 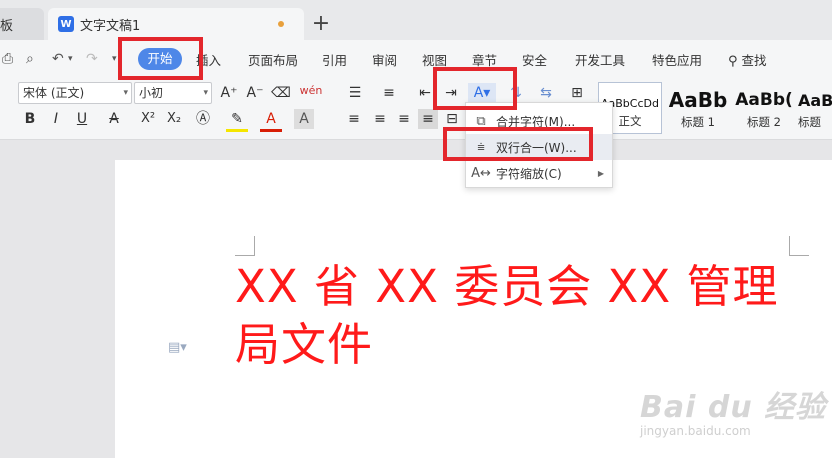 What do you see at coordinates (176, 24) in the screenshot?
I see `tab-active-document: W 文字文稿1` at bounding box center [176, 24].